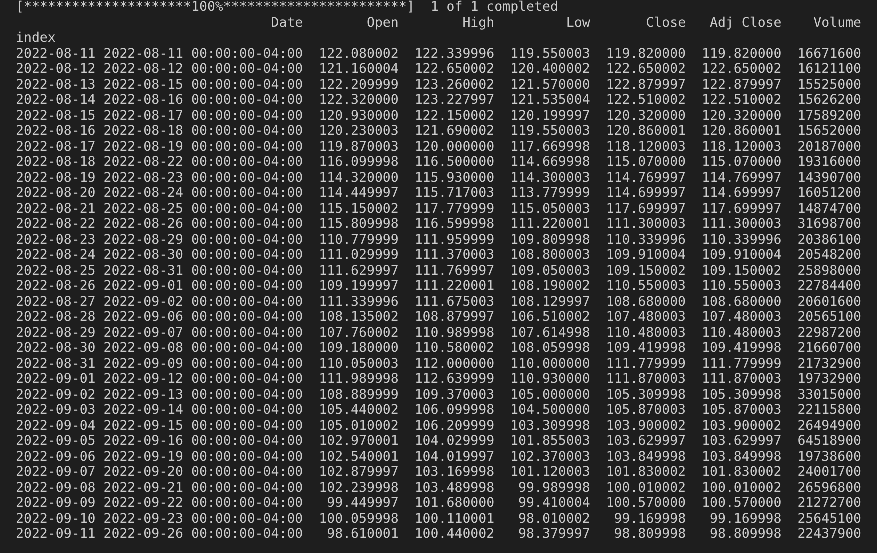 This screenshot has width=877, height=553. What do you see at coordinates (550, 132) in the screenshot?
I see `table-cell: 119.550003` at bounding box center [550, 132].